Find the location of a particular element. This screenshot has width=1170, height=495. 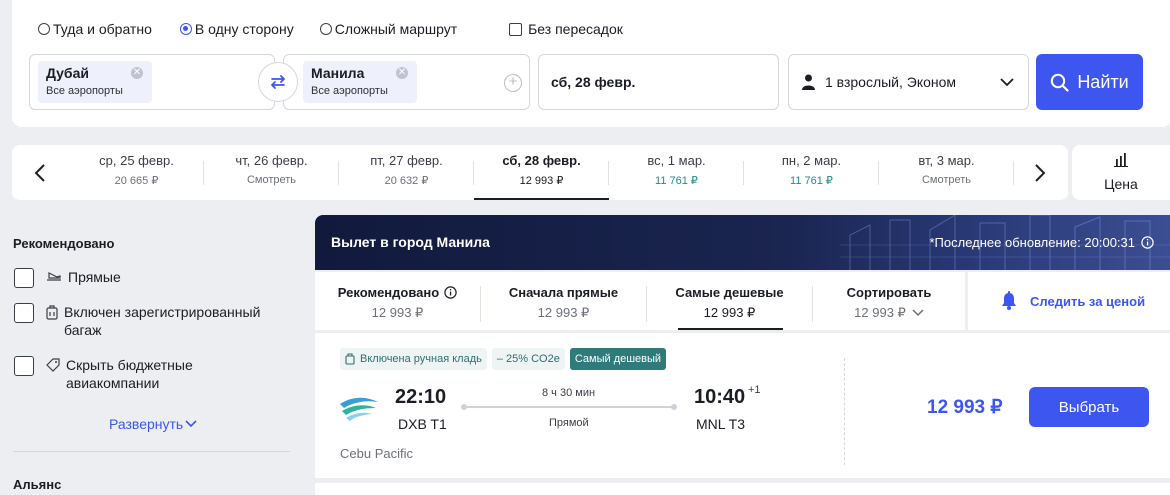

section-title: Рекомендовано is located at coordinates (64, 243).